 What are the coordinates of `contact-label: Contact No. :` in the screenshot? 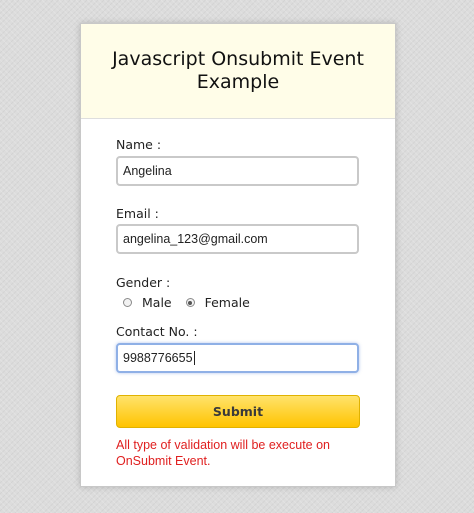 It's located at (157, 331).